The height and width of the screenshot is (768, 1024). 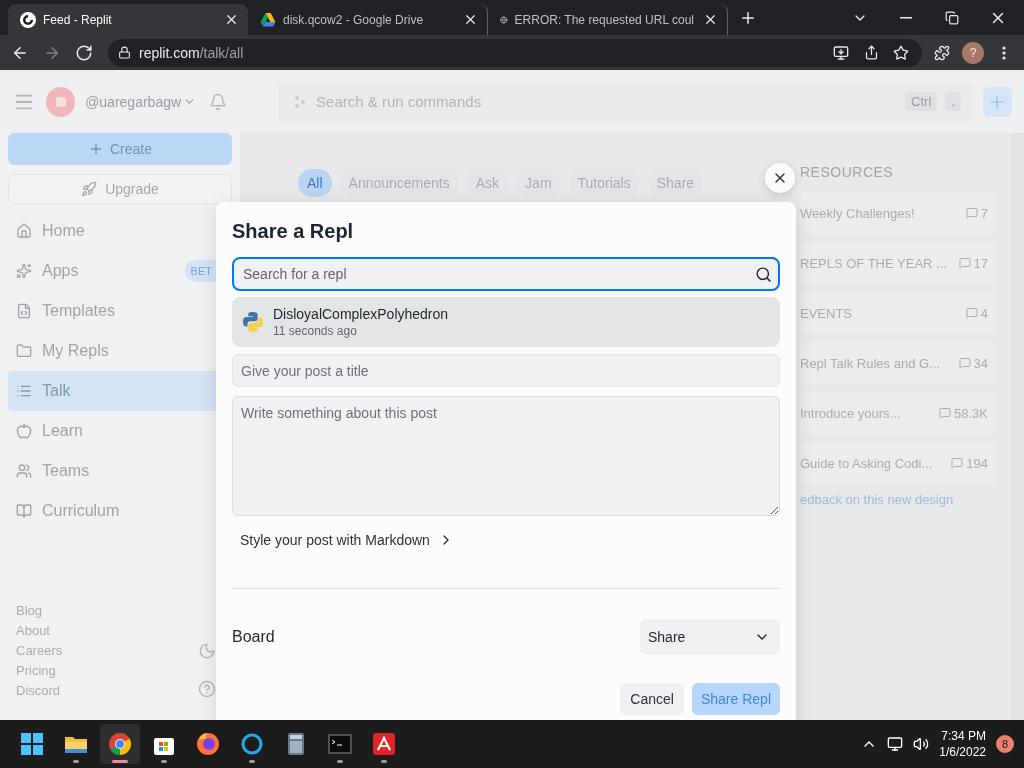 What do you see at coordinates (89, 189) in the screenshot?
I see `rocket-icon` at bounding box center [89, 189].